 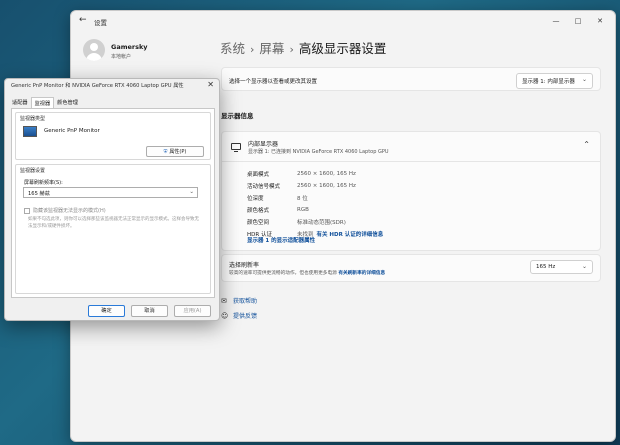 What do you see at coordinates (411, 79) in the screenshot?
I see `select-display-card: 选择一个显示器以查看或更改其设置 显示器 1: 内部显示器 ⌄` at bounding box center [411, 79].